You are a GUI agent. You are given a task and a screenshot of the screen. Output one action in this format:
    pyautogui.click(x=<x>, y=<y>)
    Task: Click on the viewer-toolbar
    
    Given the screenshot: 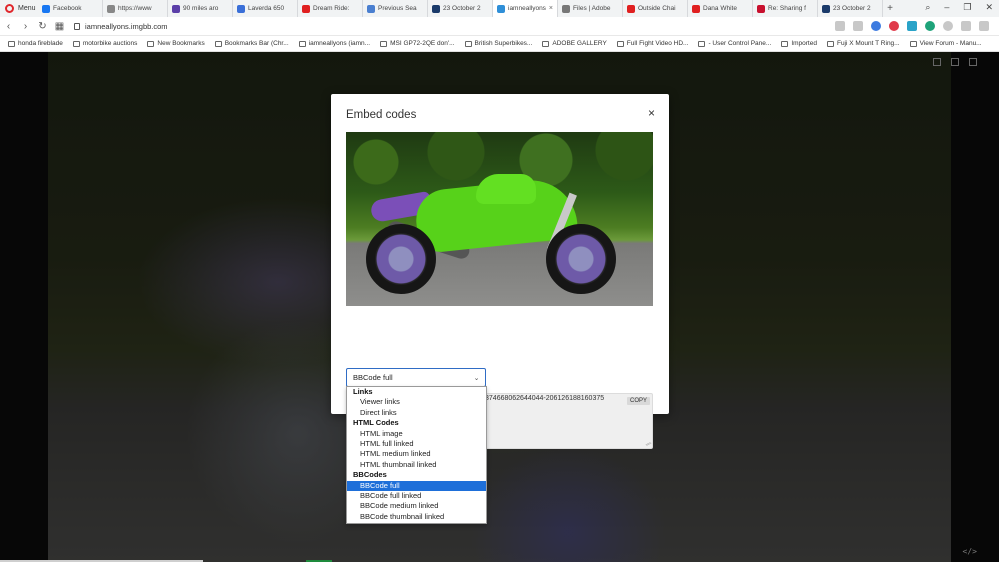 What is the action you would take?
    pyautogui.click(x=955, y=62)
    